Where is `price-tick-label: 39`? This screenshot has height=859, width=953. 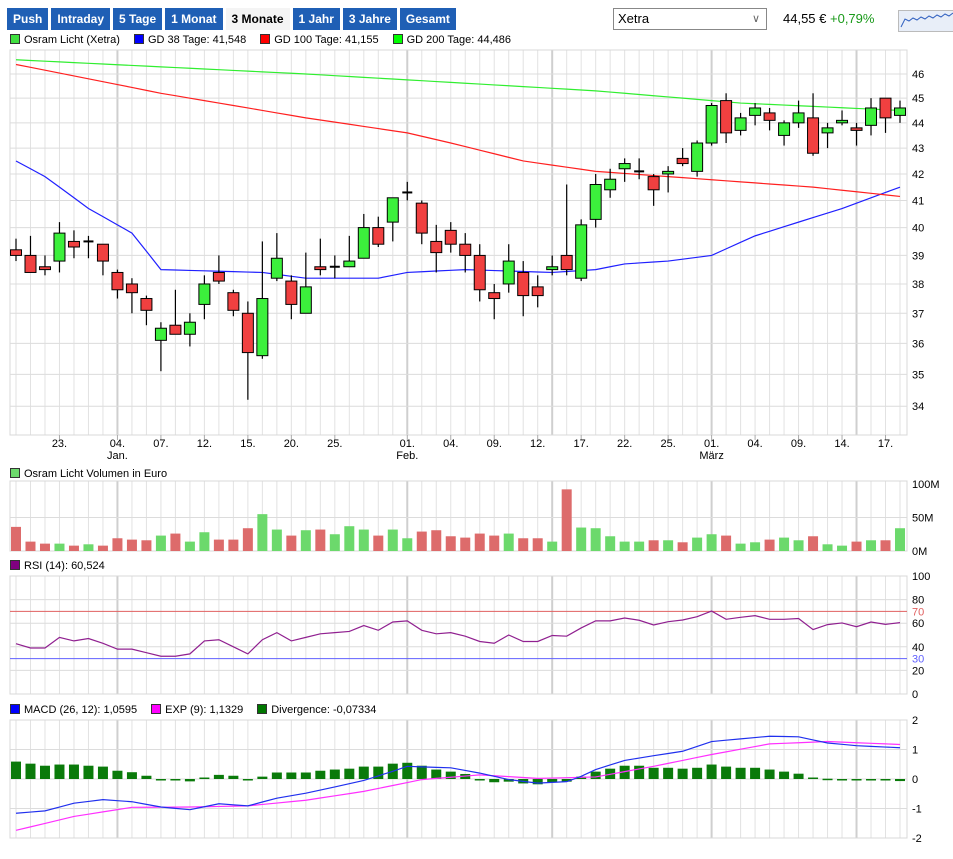 price-tick-label: 39 is located at coordinates (918, 256).